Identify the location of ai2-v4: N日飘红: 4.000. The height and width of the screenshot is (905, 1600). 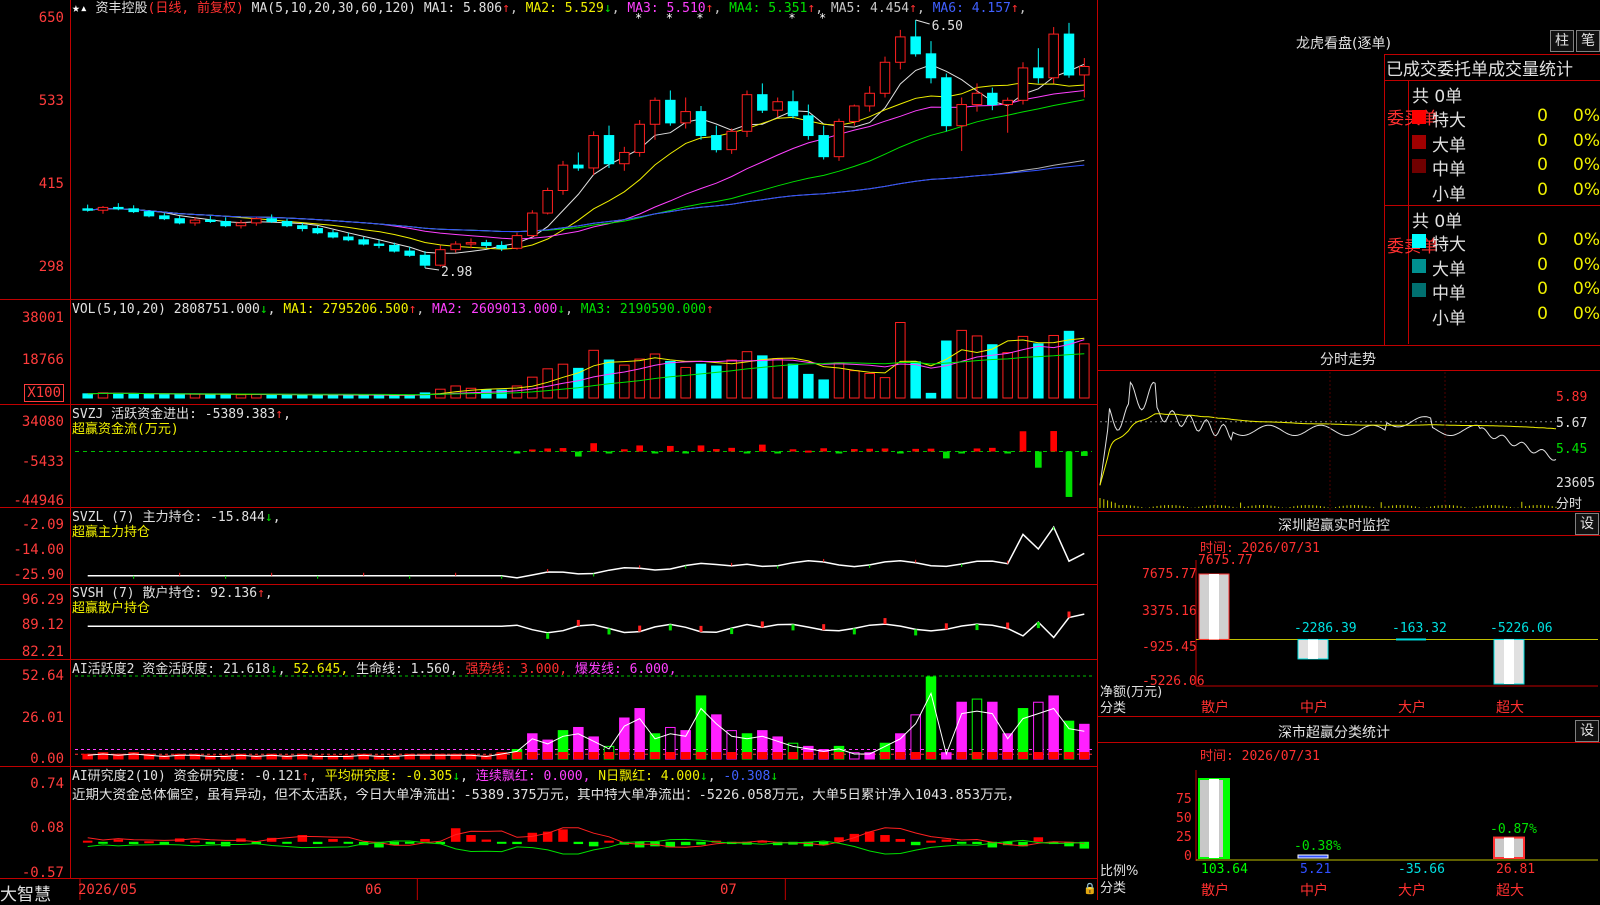
(649, 776).